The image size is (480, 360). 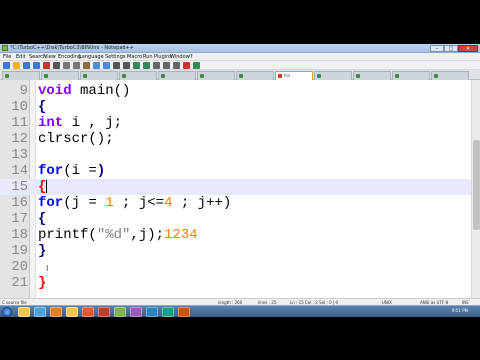 I want to click on menu-item: File, so click(x=7, y=57).